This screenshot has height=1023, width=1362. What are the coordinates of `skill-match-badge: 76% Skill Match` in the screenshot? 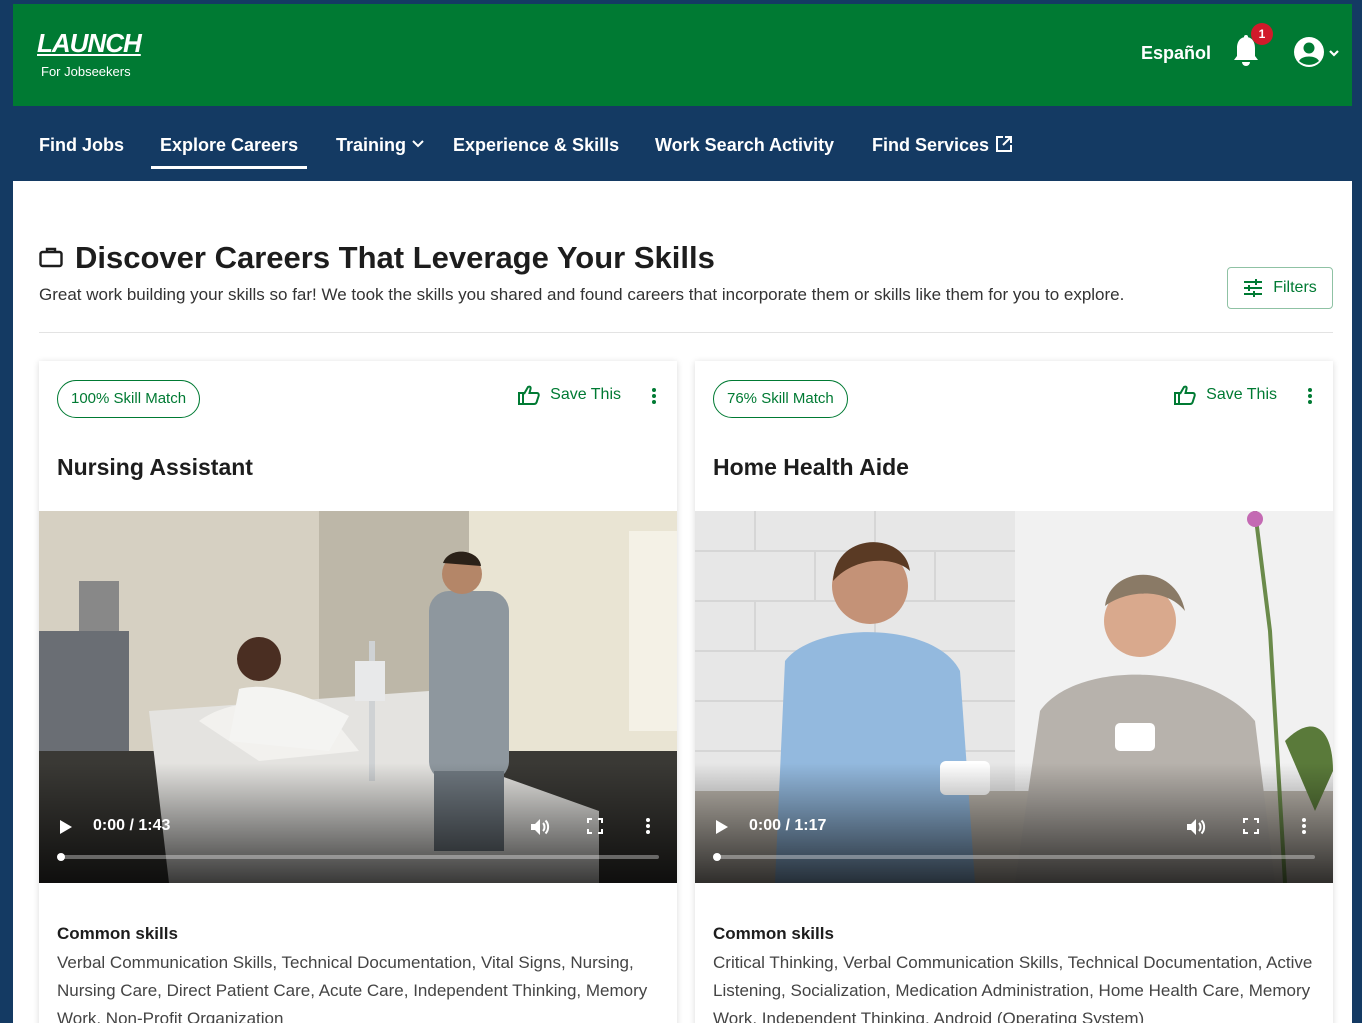 It's located at (780, 399).